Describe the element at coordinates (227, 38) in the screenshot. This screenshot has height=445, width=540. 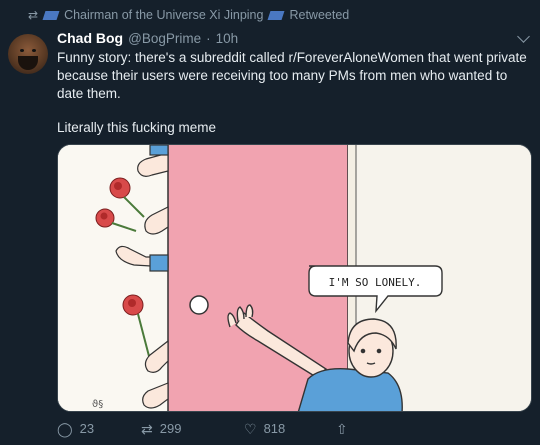
I see `timestamp: 10h` at that location.